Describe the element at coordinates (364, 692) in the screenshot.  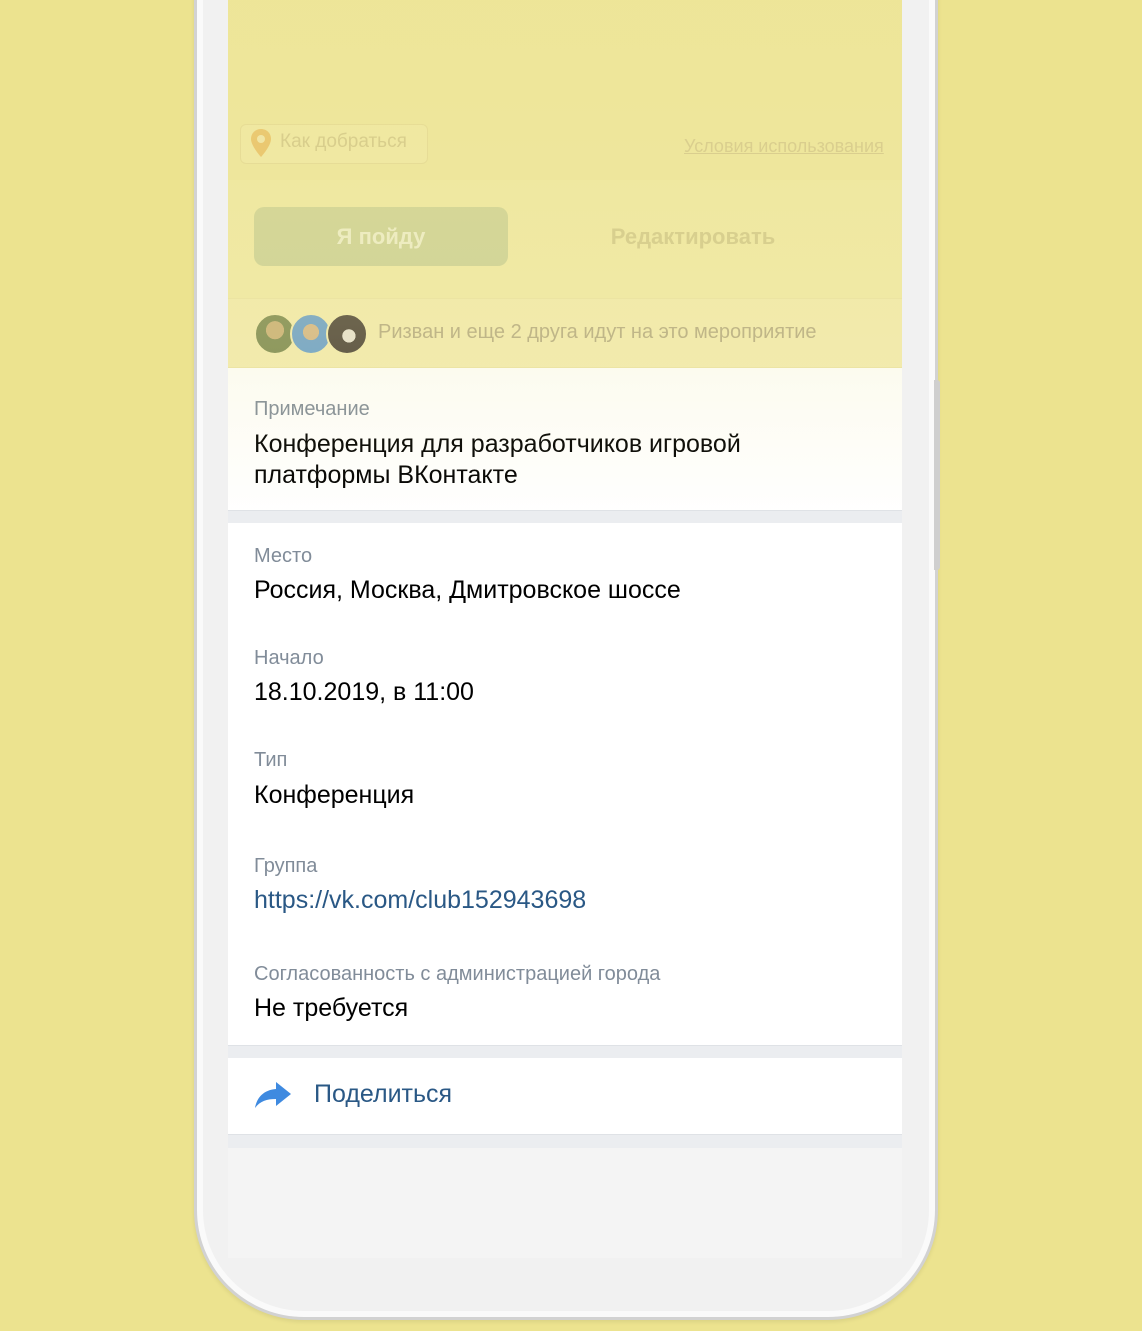
I see `start-value: 18.10.2019, в 11:00` at that location.